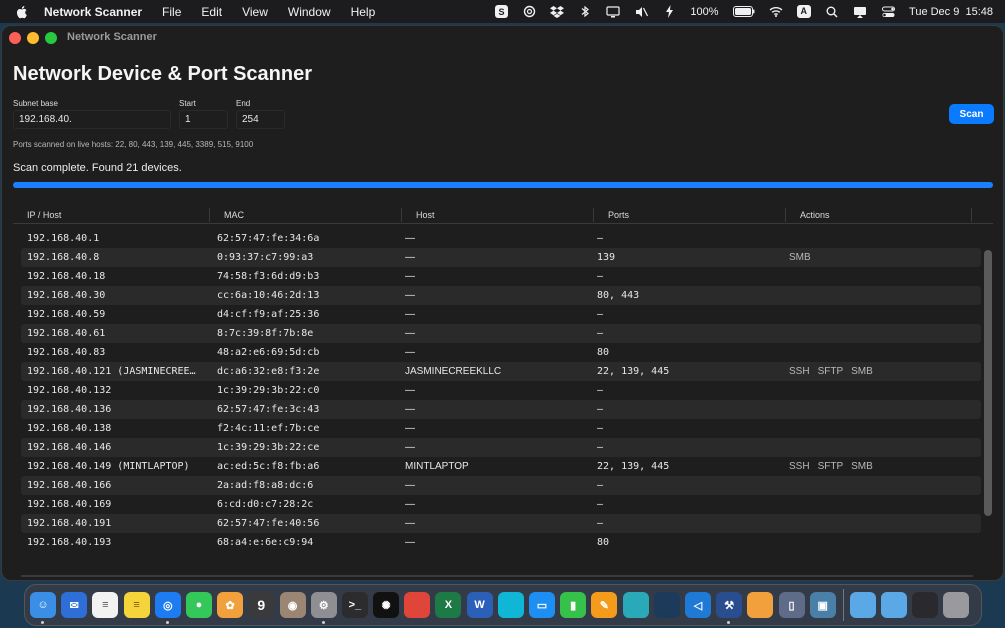 The height and width of the screenshot is (628, 1005). I want to click on bluetooth-icon, so click(585, 12).